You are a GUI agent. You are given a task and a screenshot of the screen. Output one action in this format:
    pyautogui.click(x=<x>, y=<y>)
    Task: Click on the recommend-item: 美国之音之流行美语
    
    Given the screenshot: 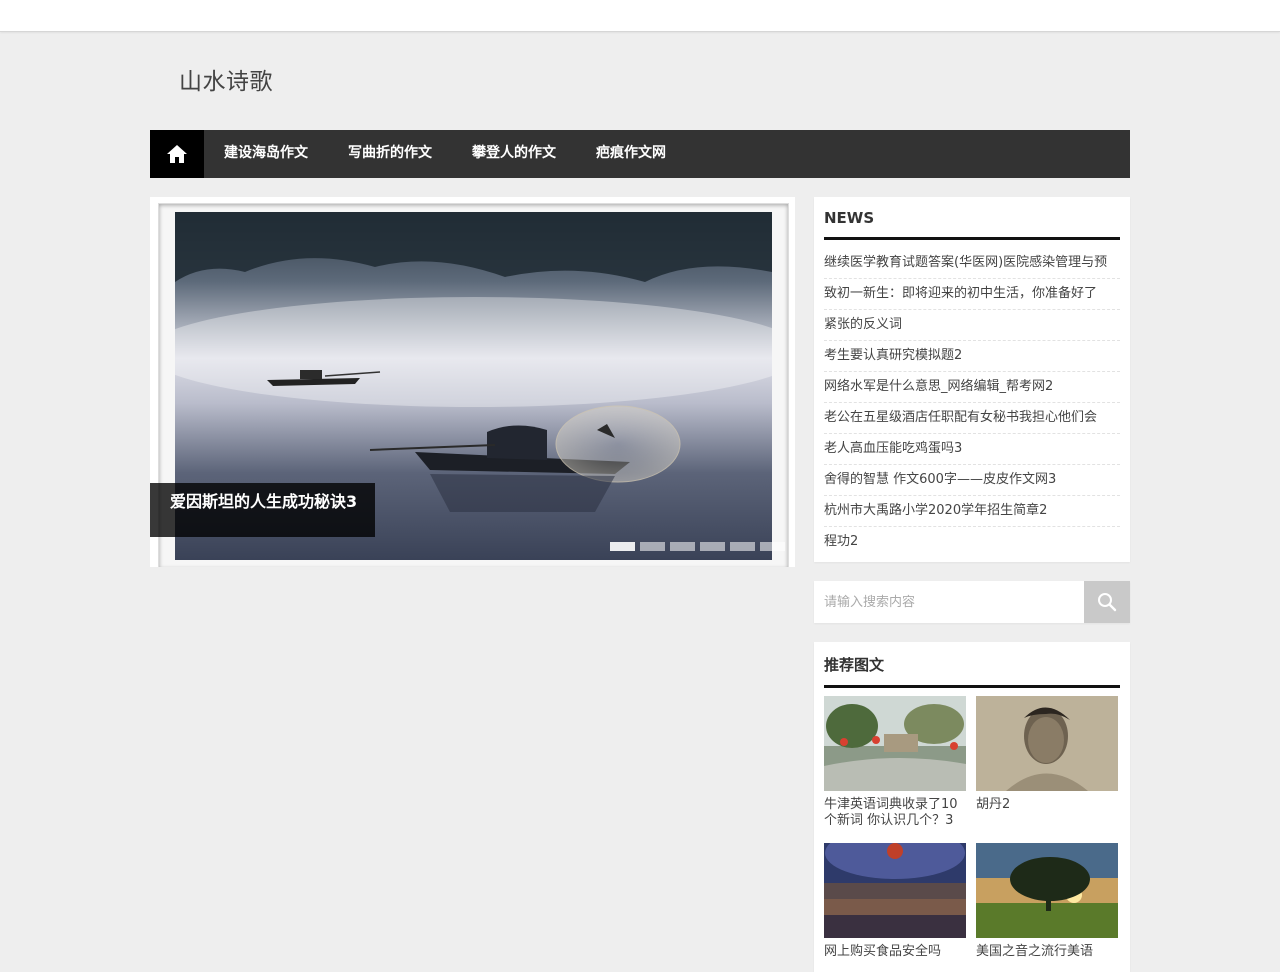 What is the action you would take?
    pyautogui.click(x=1047, y=901)
    